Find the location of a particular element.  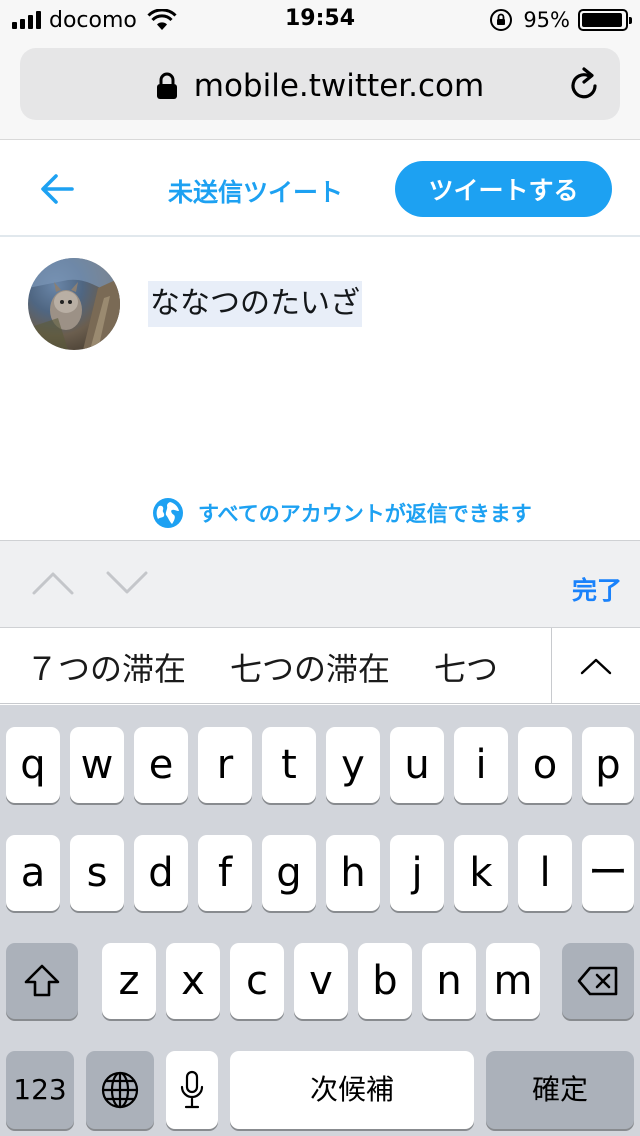

numbers-key: 123 is located at coordinates (40, 1090).